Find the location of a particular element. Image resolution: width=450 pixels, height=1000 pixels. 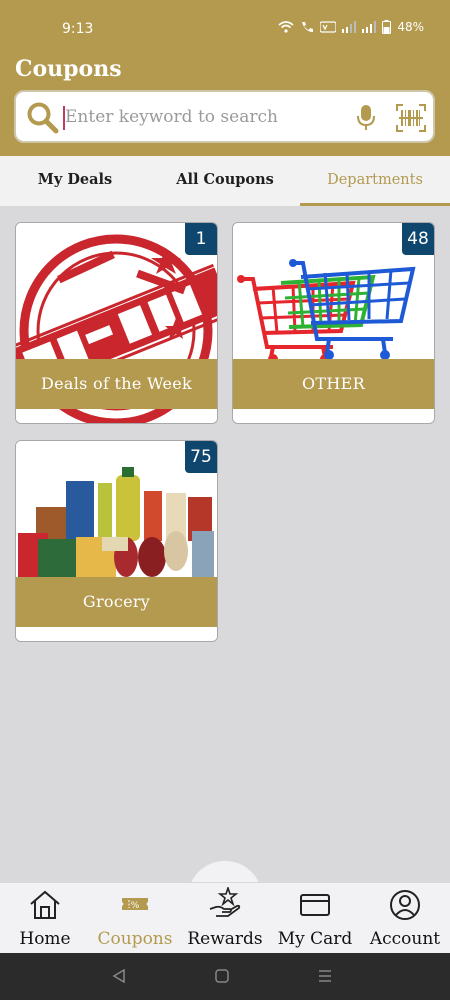

wifi-icon is located at coordinates (286, 27).